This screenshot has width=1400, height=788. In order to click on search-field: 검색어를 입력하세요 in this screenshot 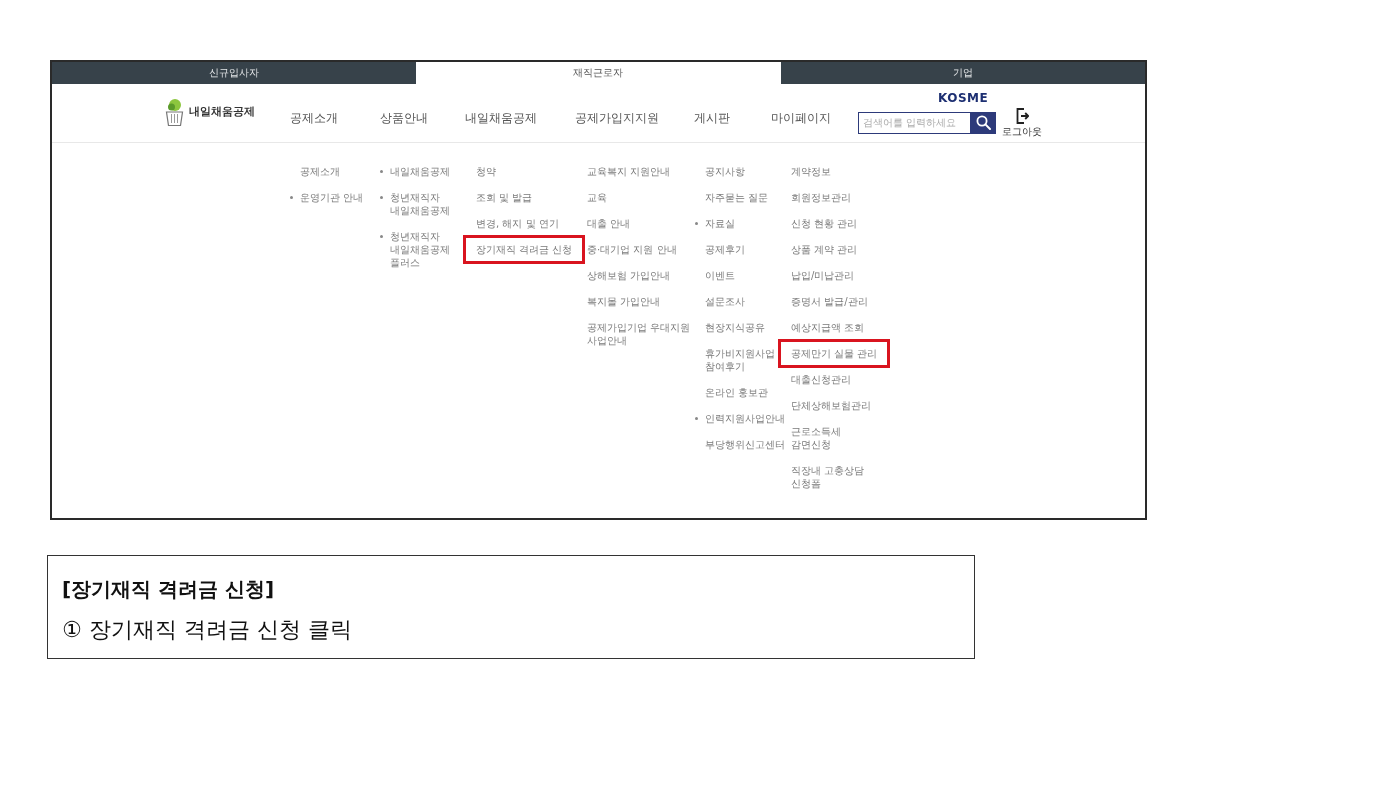, I will do `click(914, 122)`.